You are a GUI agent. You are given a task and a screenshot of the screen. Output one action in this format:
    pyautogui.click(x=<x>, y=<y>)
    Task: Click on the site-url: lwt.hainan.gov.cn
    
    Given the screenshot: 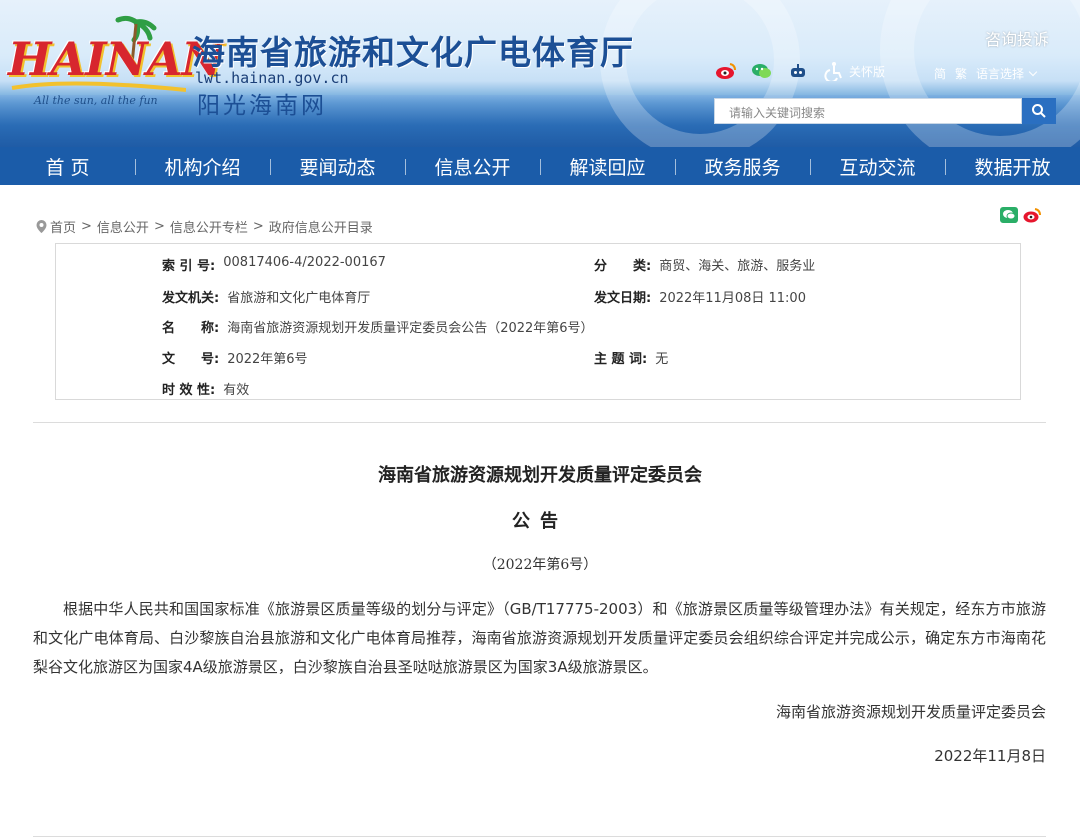 What is the action you would take?
    pyautogui.click(x=272, y=78)
    